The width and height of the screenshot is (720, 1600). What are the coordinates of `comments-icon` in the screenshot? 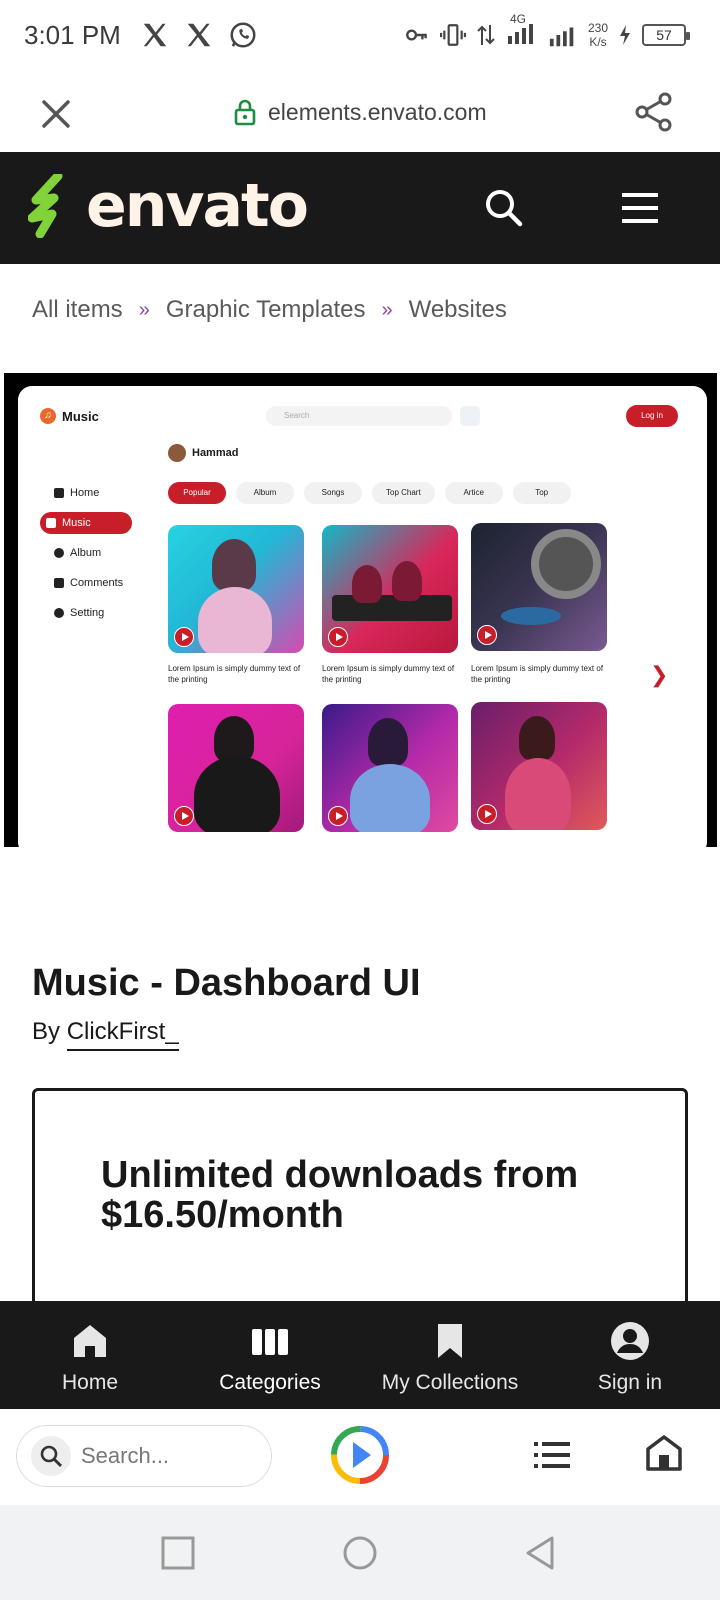 It's located at (59, 583).